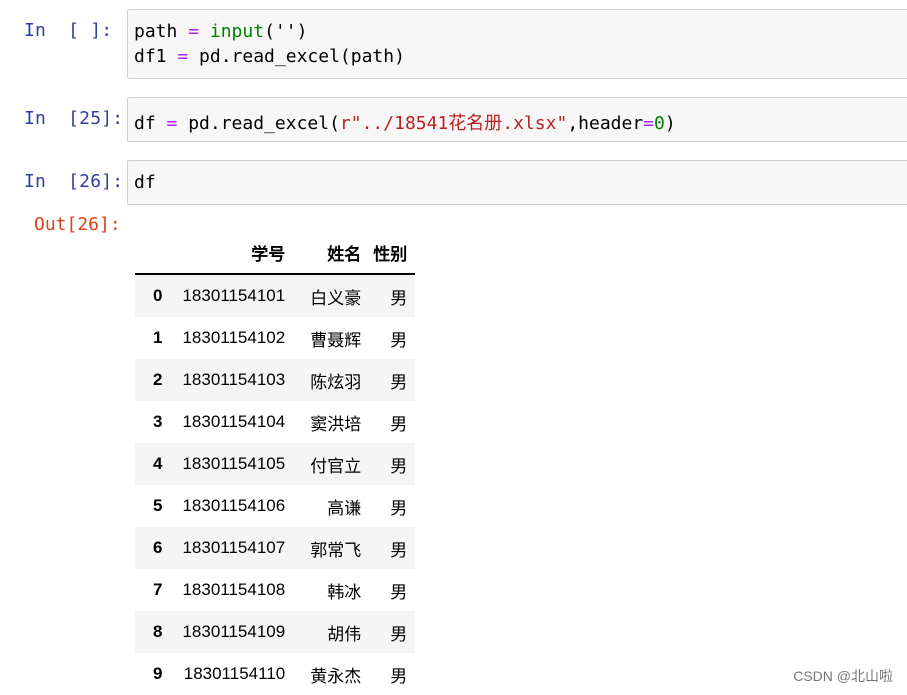 The image size is (907, 695). What do you see at coordinates (336, 382) in the screenshot?
I see `cell-name: 陈炫羽` at bounding box center [336, 382].